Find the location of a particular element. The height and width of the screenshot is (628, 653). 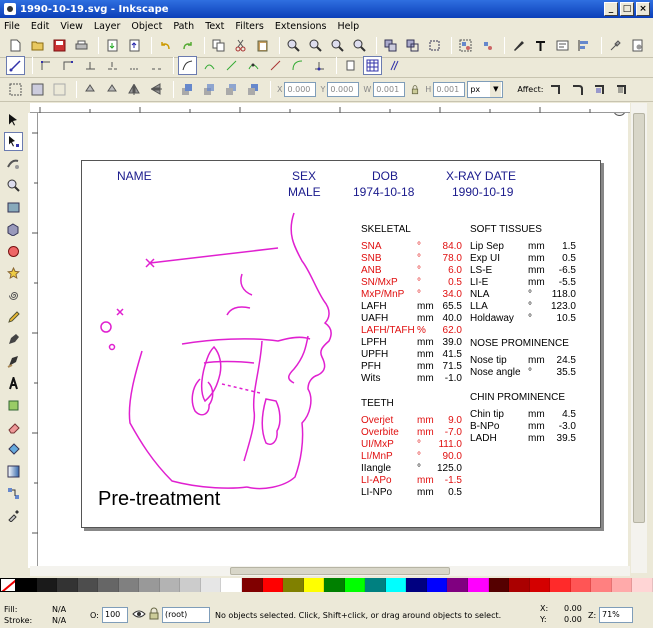

eraser-tool-icon is located at coordinates (13, 427).